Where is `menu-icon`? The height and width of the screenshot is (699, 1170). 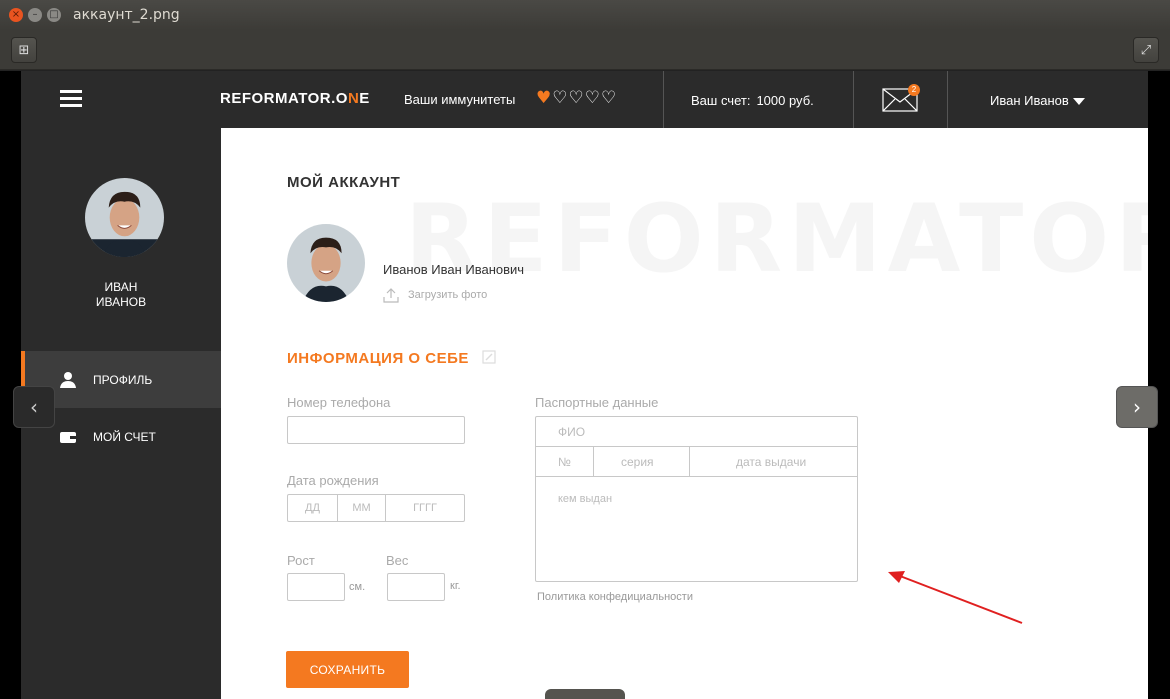
menu-icon is located at coordinates (71, 100).